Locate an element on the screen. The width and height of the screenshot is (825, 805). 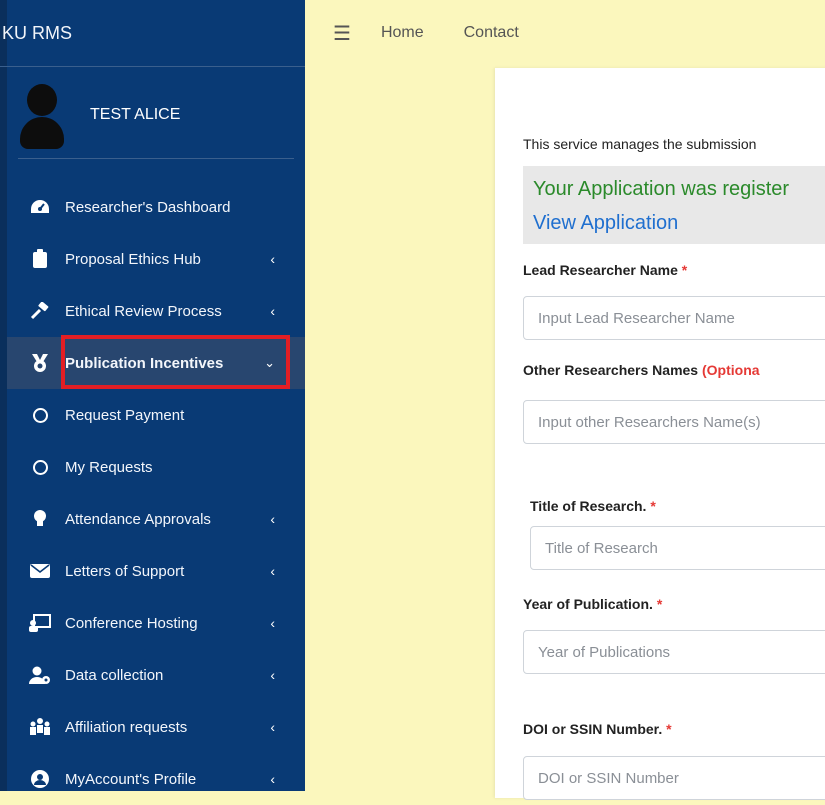
sidebar-item-label: Ethical Review Process is located at coordinates (143, 311).